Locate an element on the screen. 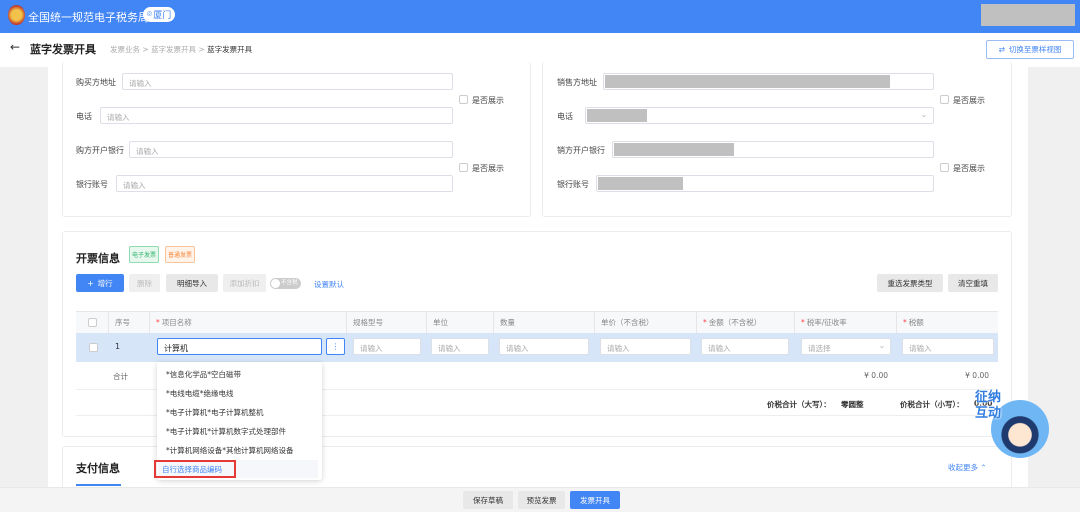  seller-address-input is located at coordinates (768, 81).